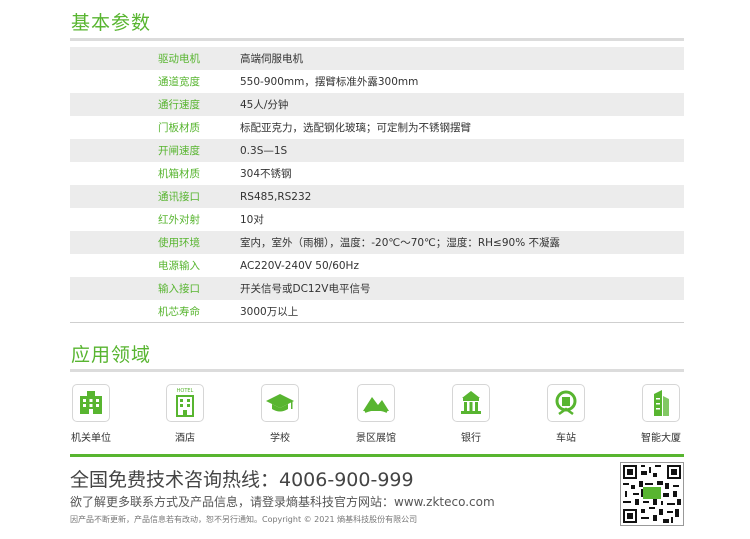 The image size is (750, 539). Describe the element at coordinates (185, 438) in the screenshot. I see `app-label: 酒店` at that location.